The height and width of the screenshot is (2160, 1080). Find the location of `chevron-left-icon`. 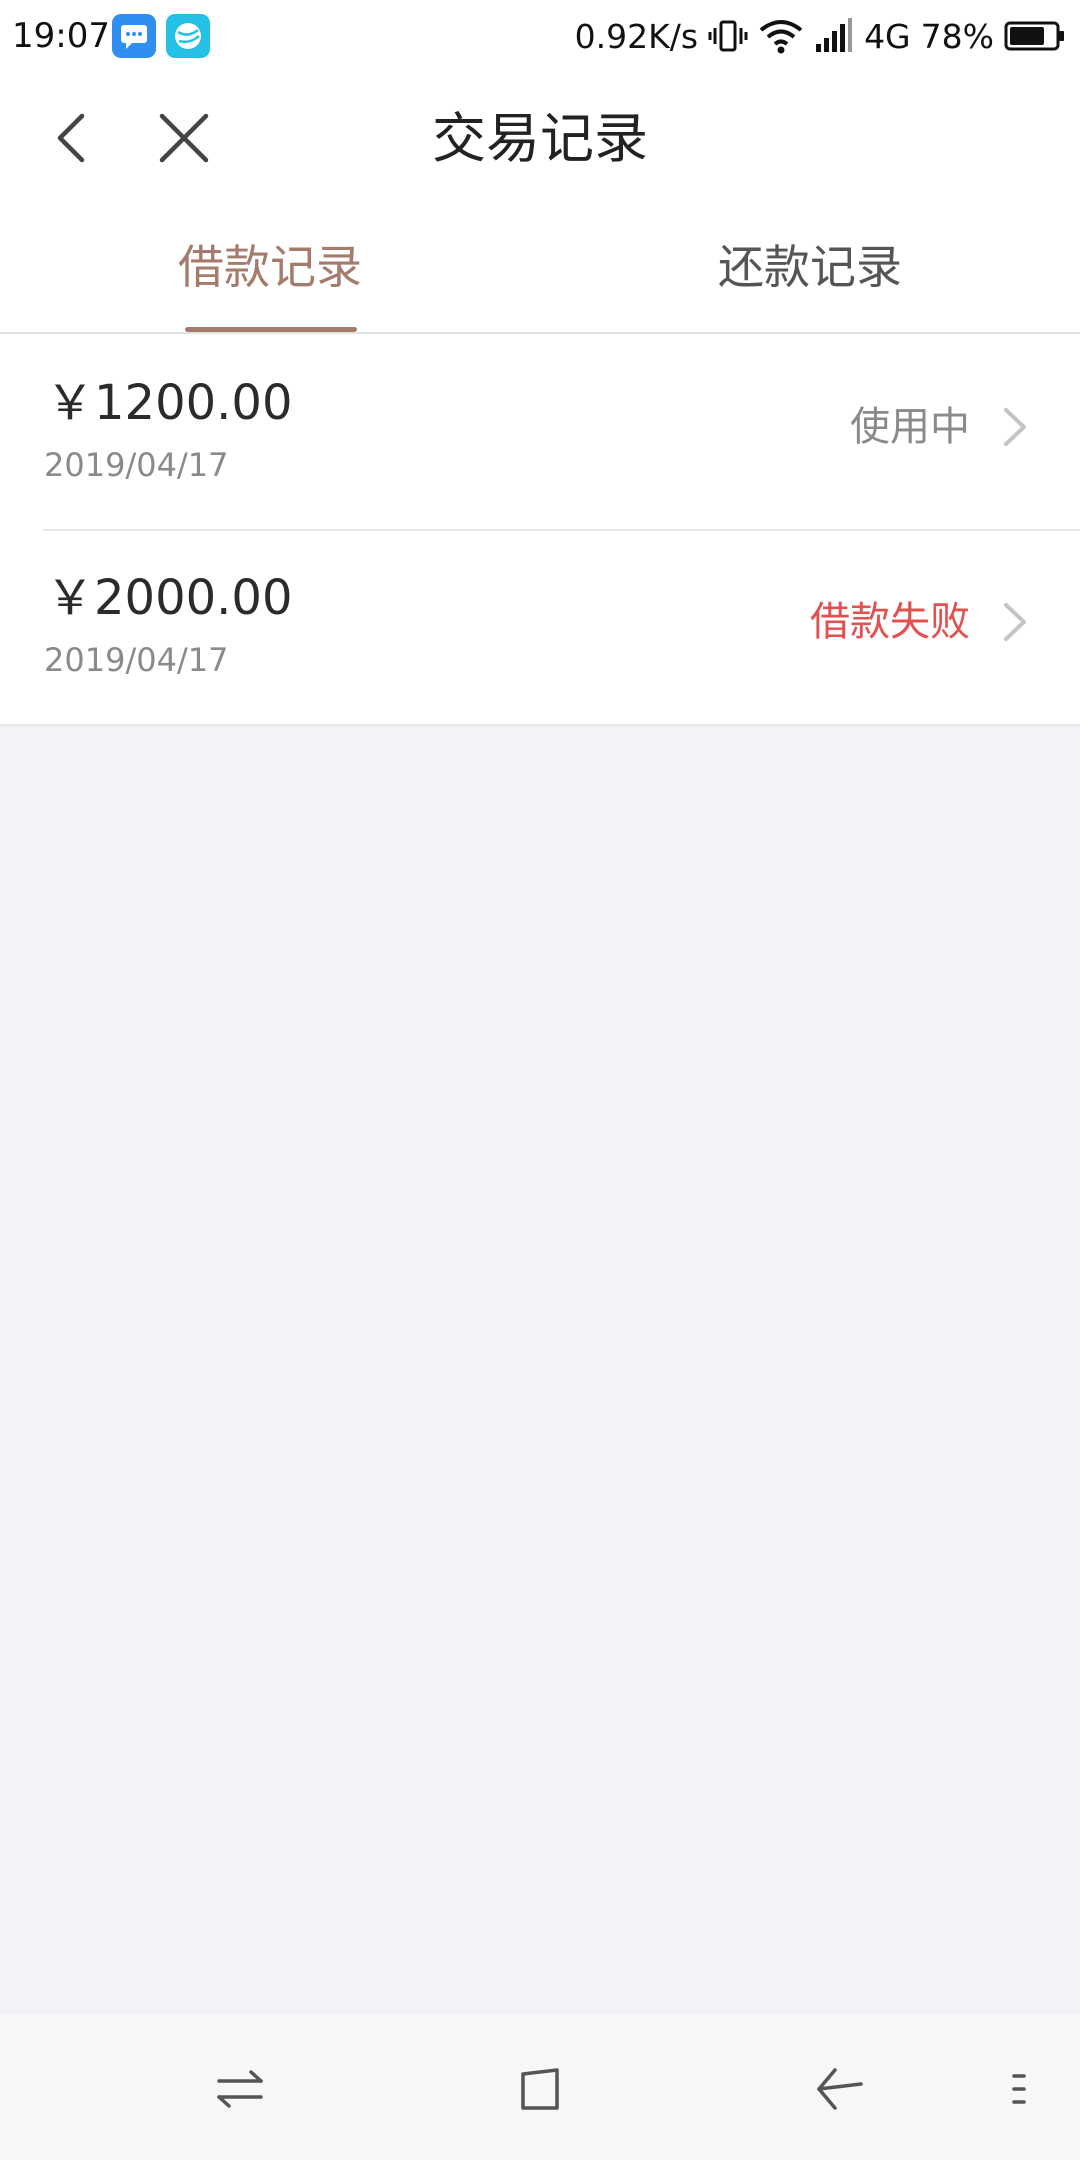

chevron-left-icon is located at coordinates (71, 138).